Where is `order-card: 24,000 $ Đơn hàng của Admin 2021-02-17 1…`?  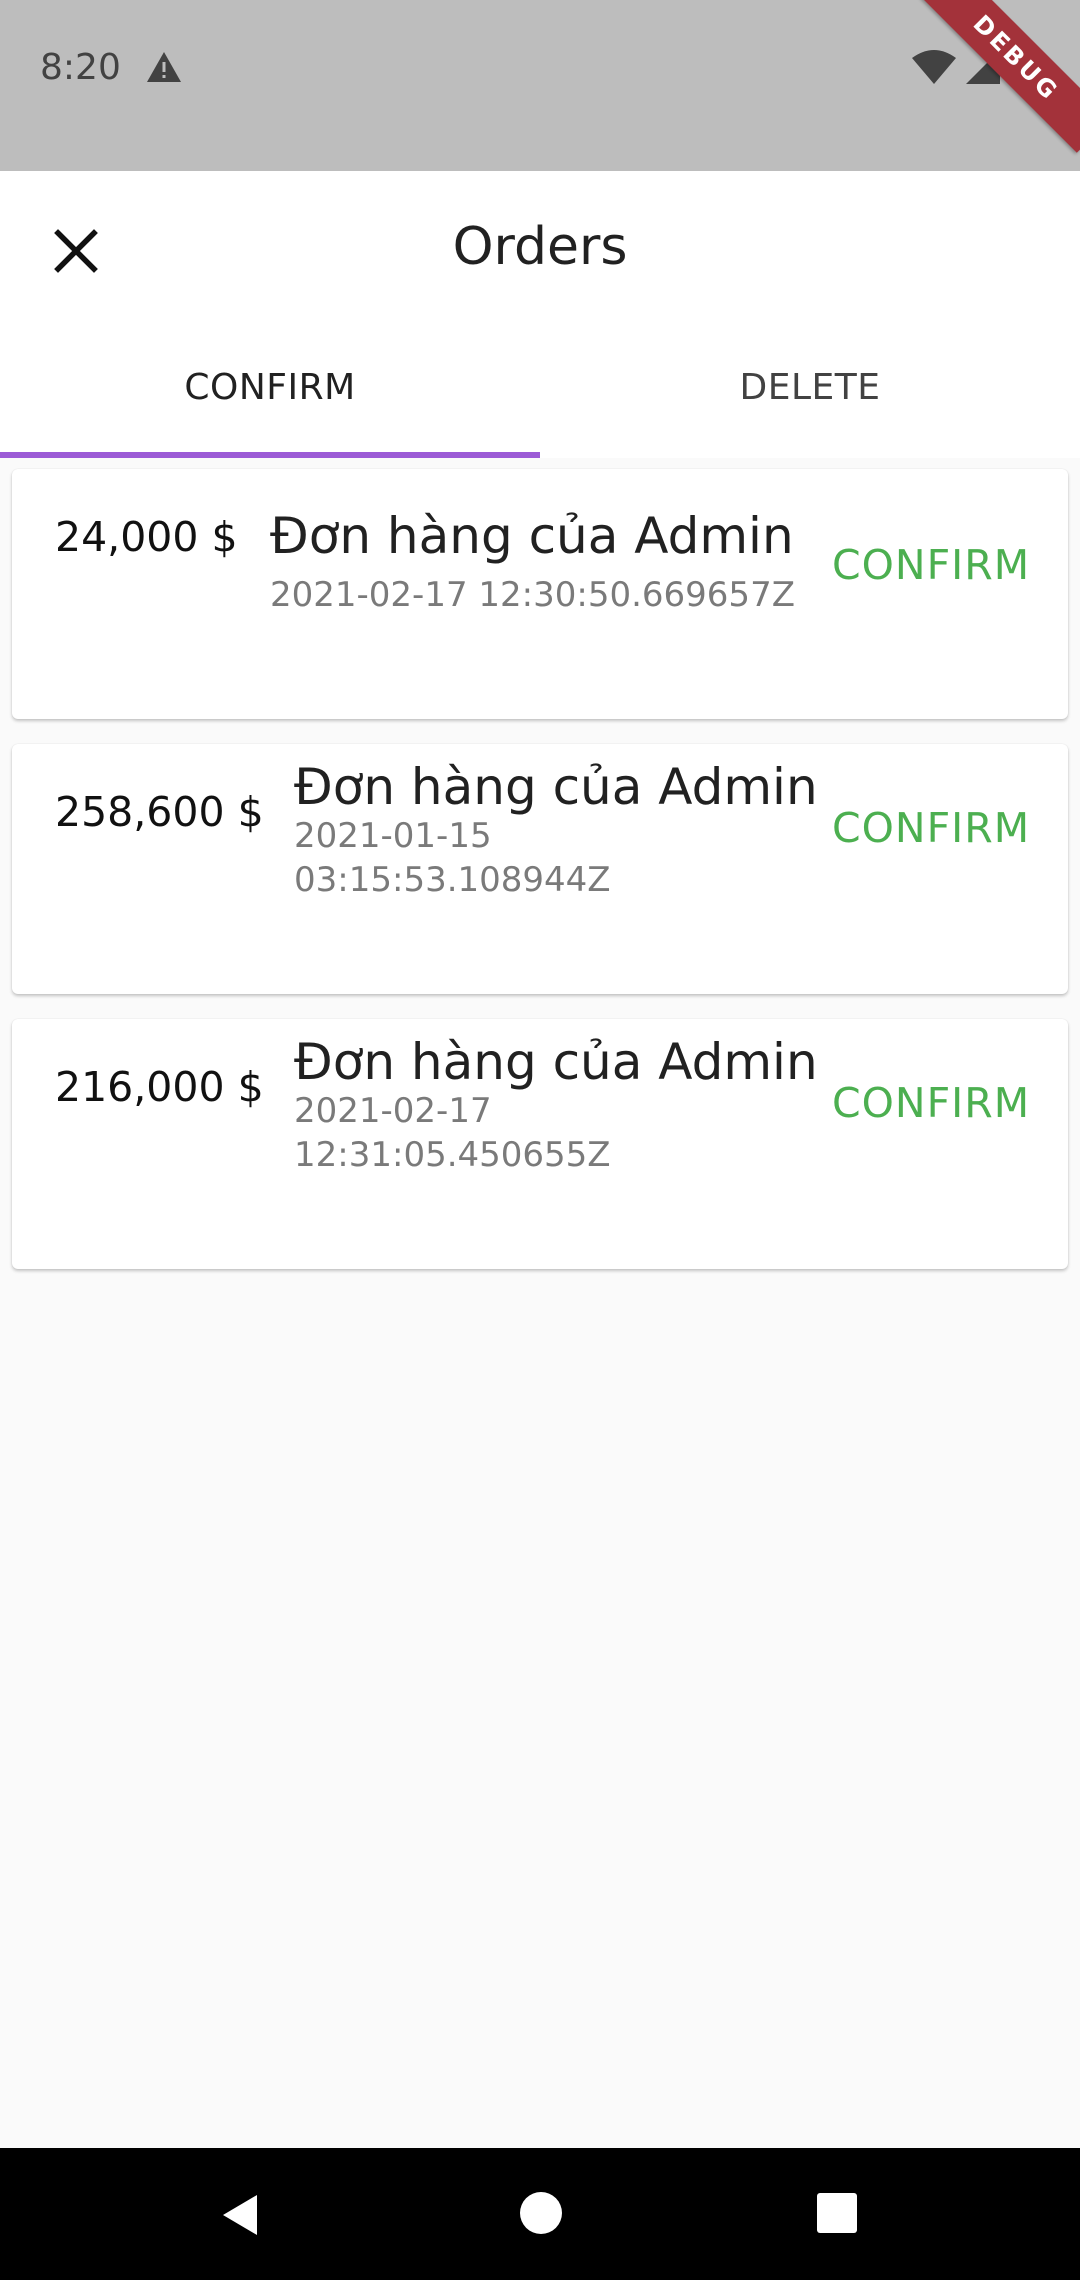
order-card: 24,000 $ Đơn hàng của Admin 2021-02-17 1… is located at coordinates (540, 594).